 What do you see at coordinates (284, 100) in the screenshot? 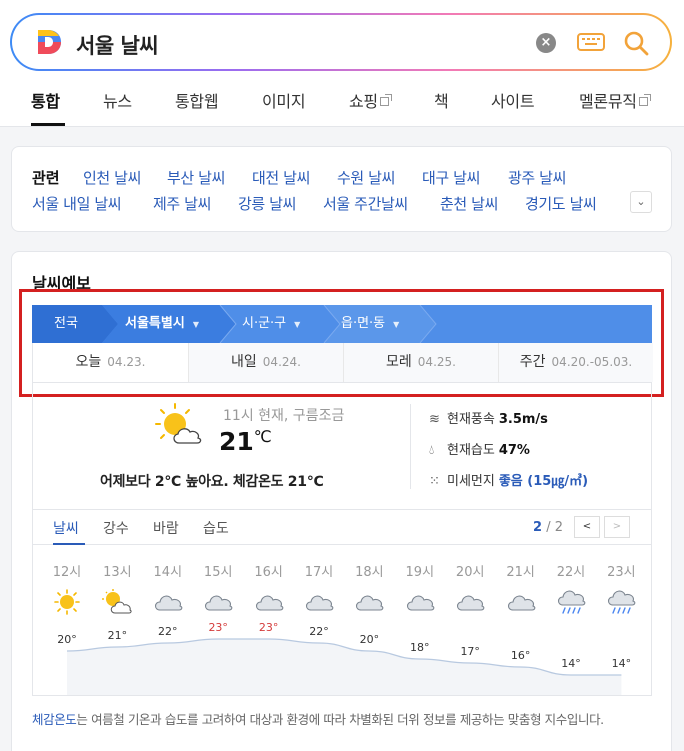
I see `tab-images: 이미지` at bounding box center [284, 100].